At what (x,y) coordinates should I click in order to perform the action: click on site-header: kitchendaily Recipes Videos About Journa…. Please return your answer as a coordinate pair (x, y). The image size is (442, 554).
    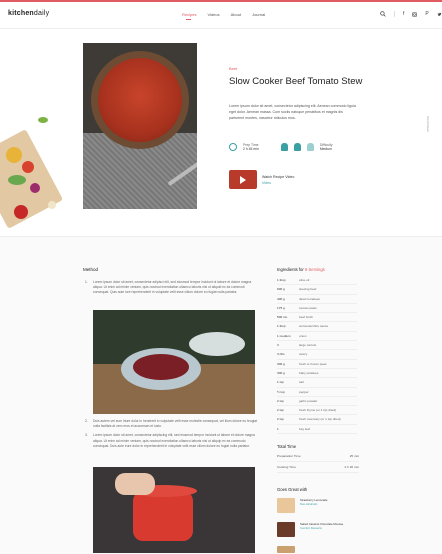
    Looking at the image, I should click on (221, 15).